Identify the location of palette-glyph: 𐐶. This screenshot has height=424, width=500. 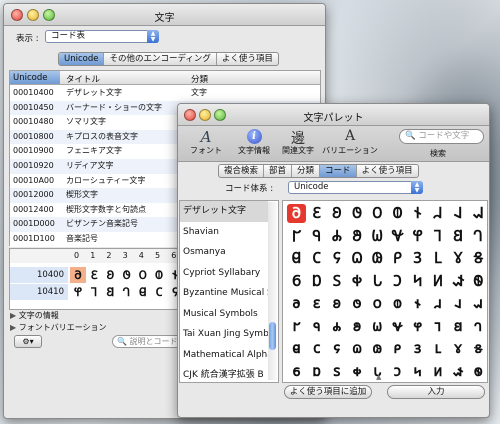
(377, 326).